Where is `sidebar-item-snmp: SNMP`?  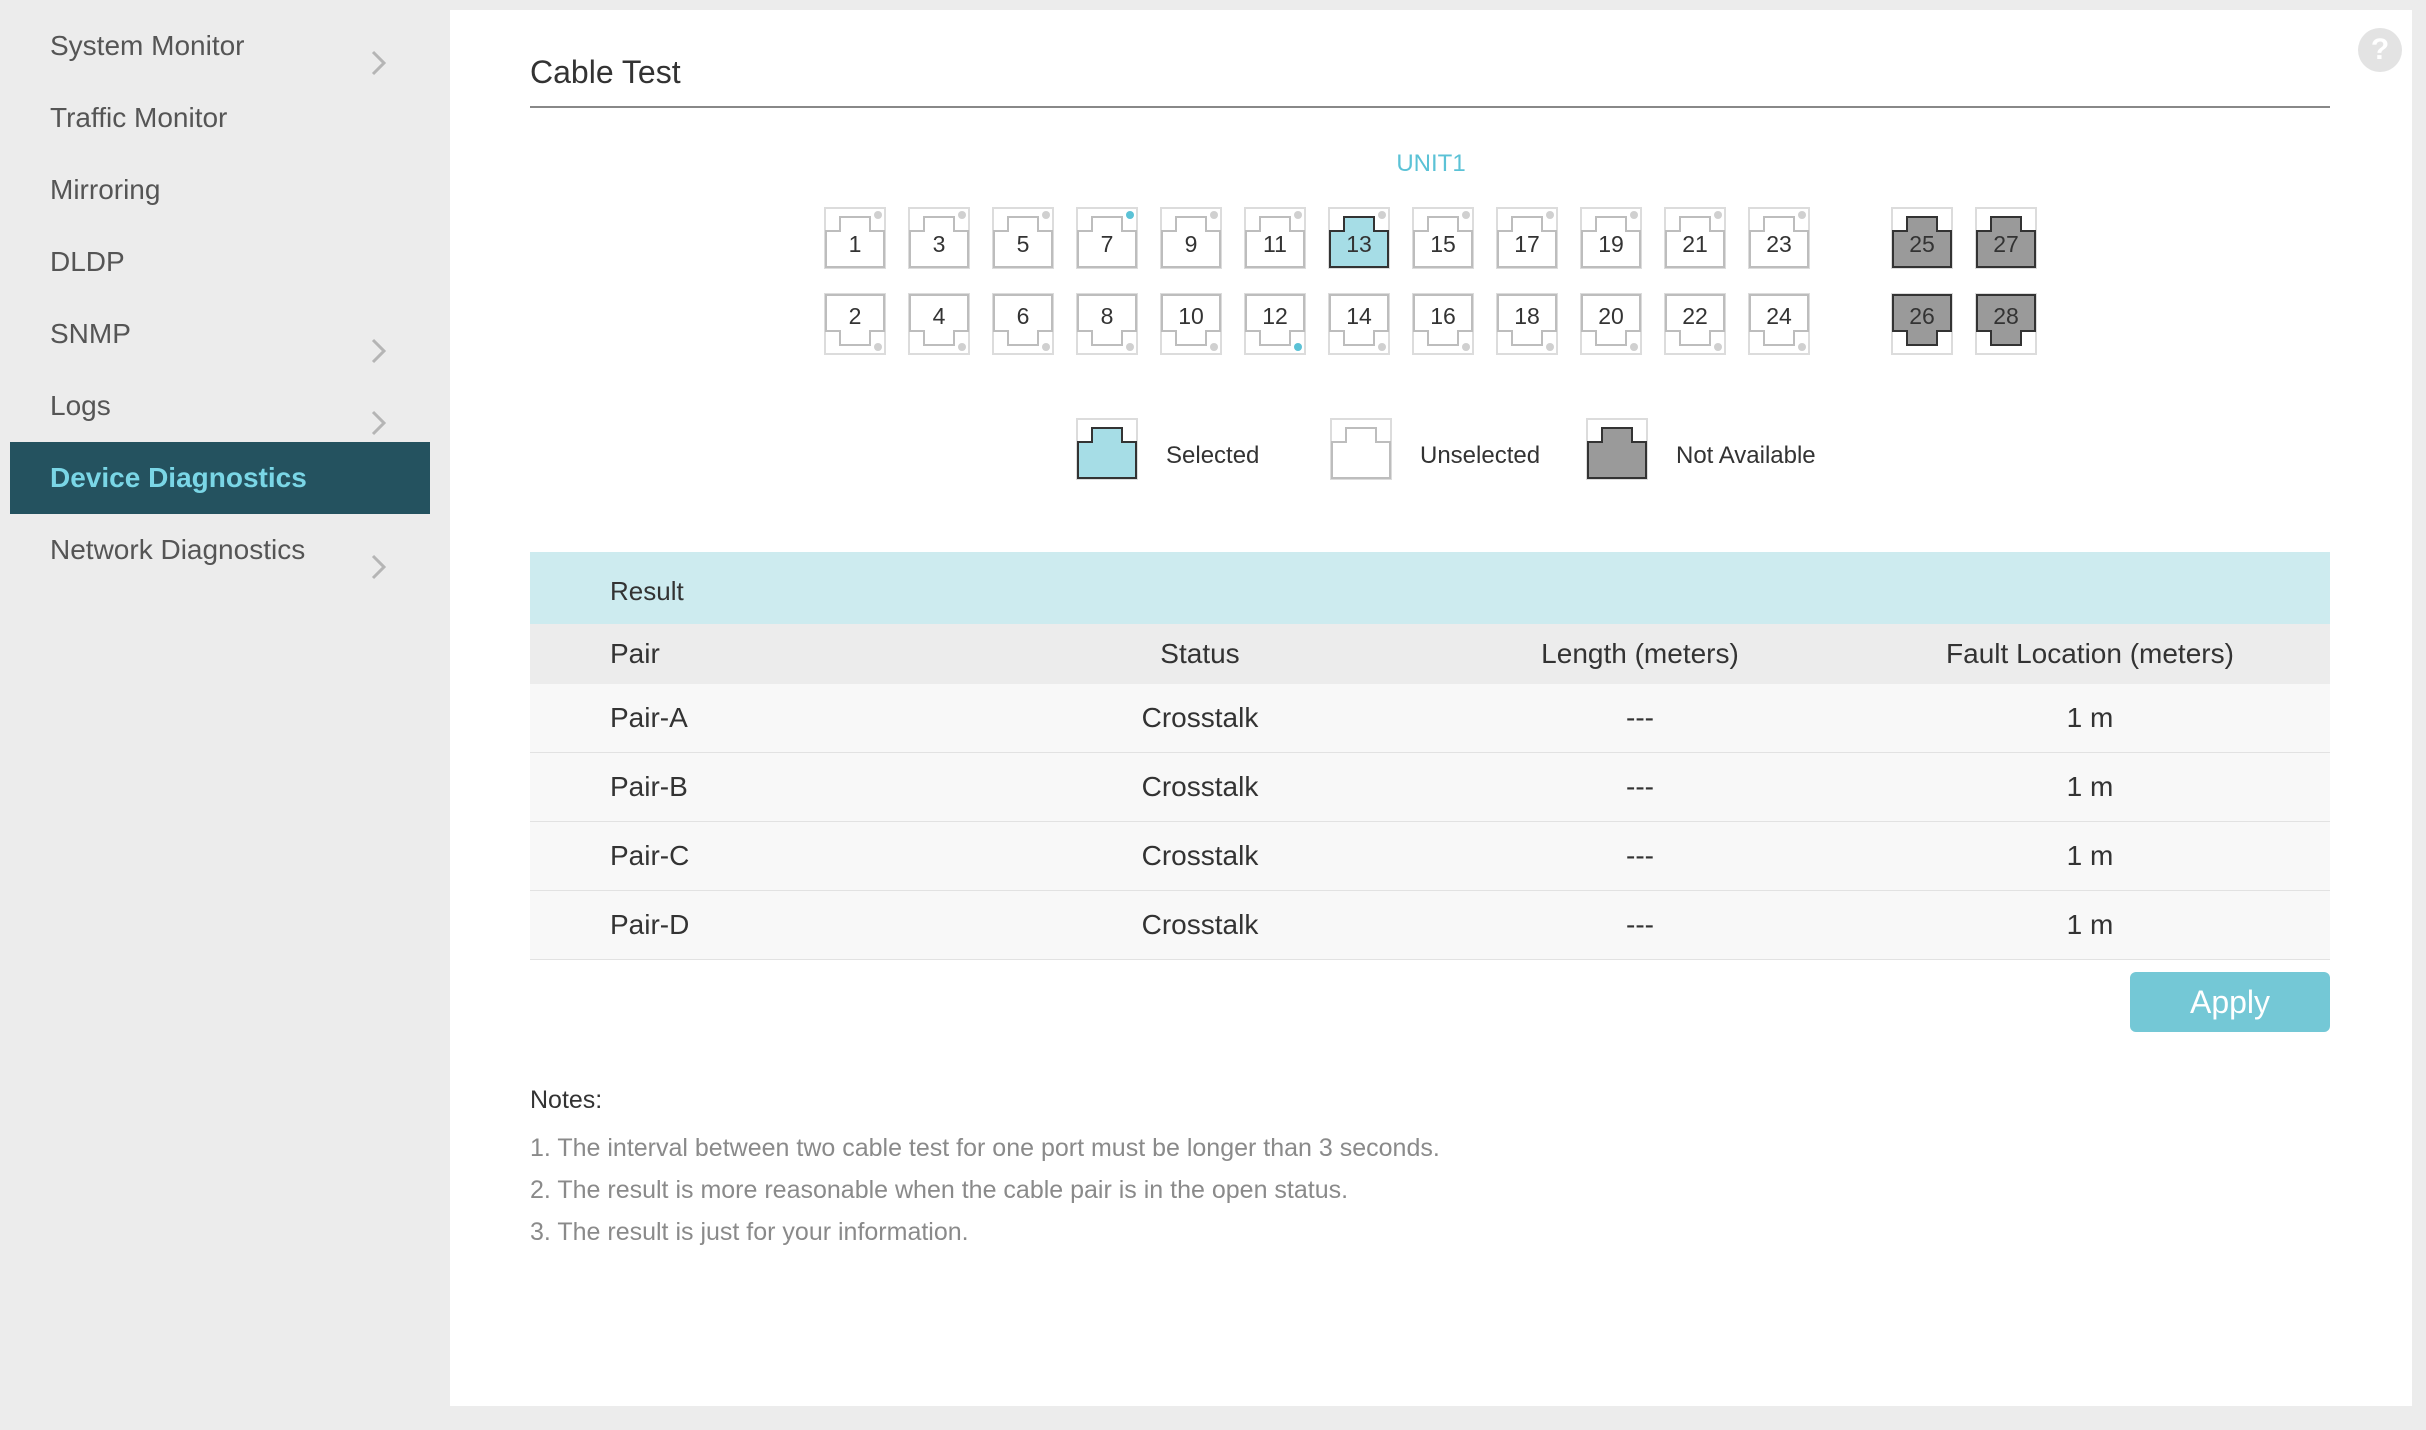 sidebar-item-snmp: SNMP is located at coordinates (220, 334).